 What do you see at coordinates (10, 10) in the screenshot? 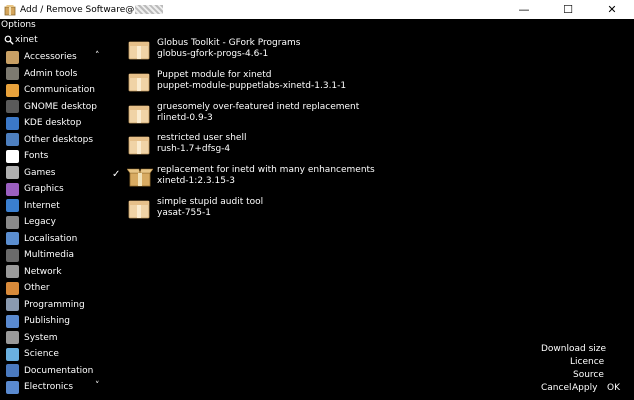
I see `app-icon` at bounding box center [10, 10].